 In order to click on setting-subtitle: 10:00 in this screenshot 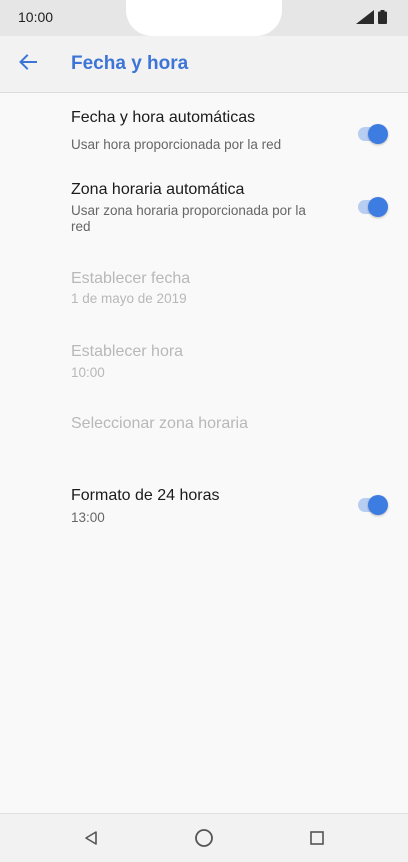, I will do `click(88, 372)`.